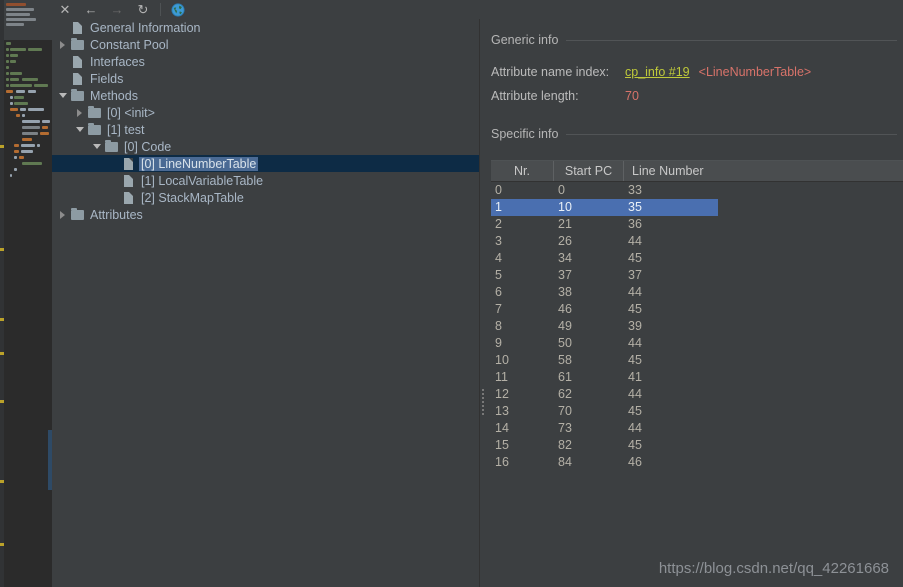  What do you see at coordinates (763, 171) in the screenshot?
I see `column-header-line-number: Line Number` at bounding box center [763, 171].